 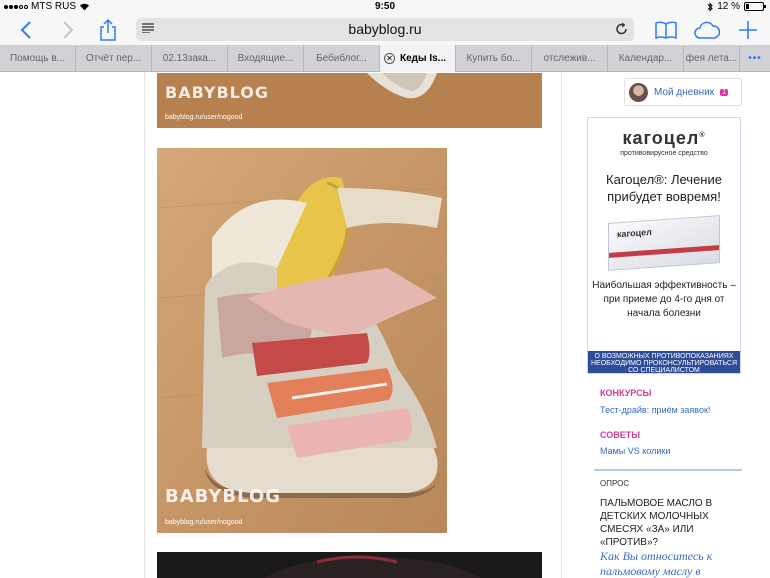 What do you see at coordinates (664, 188) in the screenshot?
I see `ad-headline: Кагоцел®: Лечение прибудет вовремя!` at bounding box center [664, 188].